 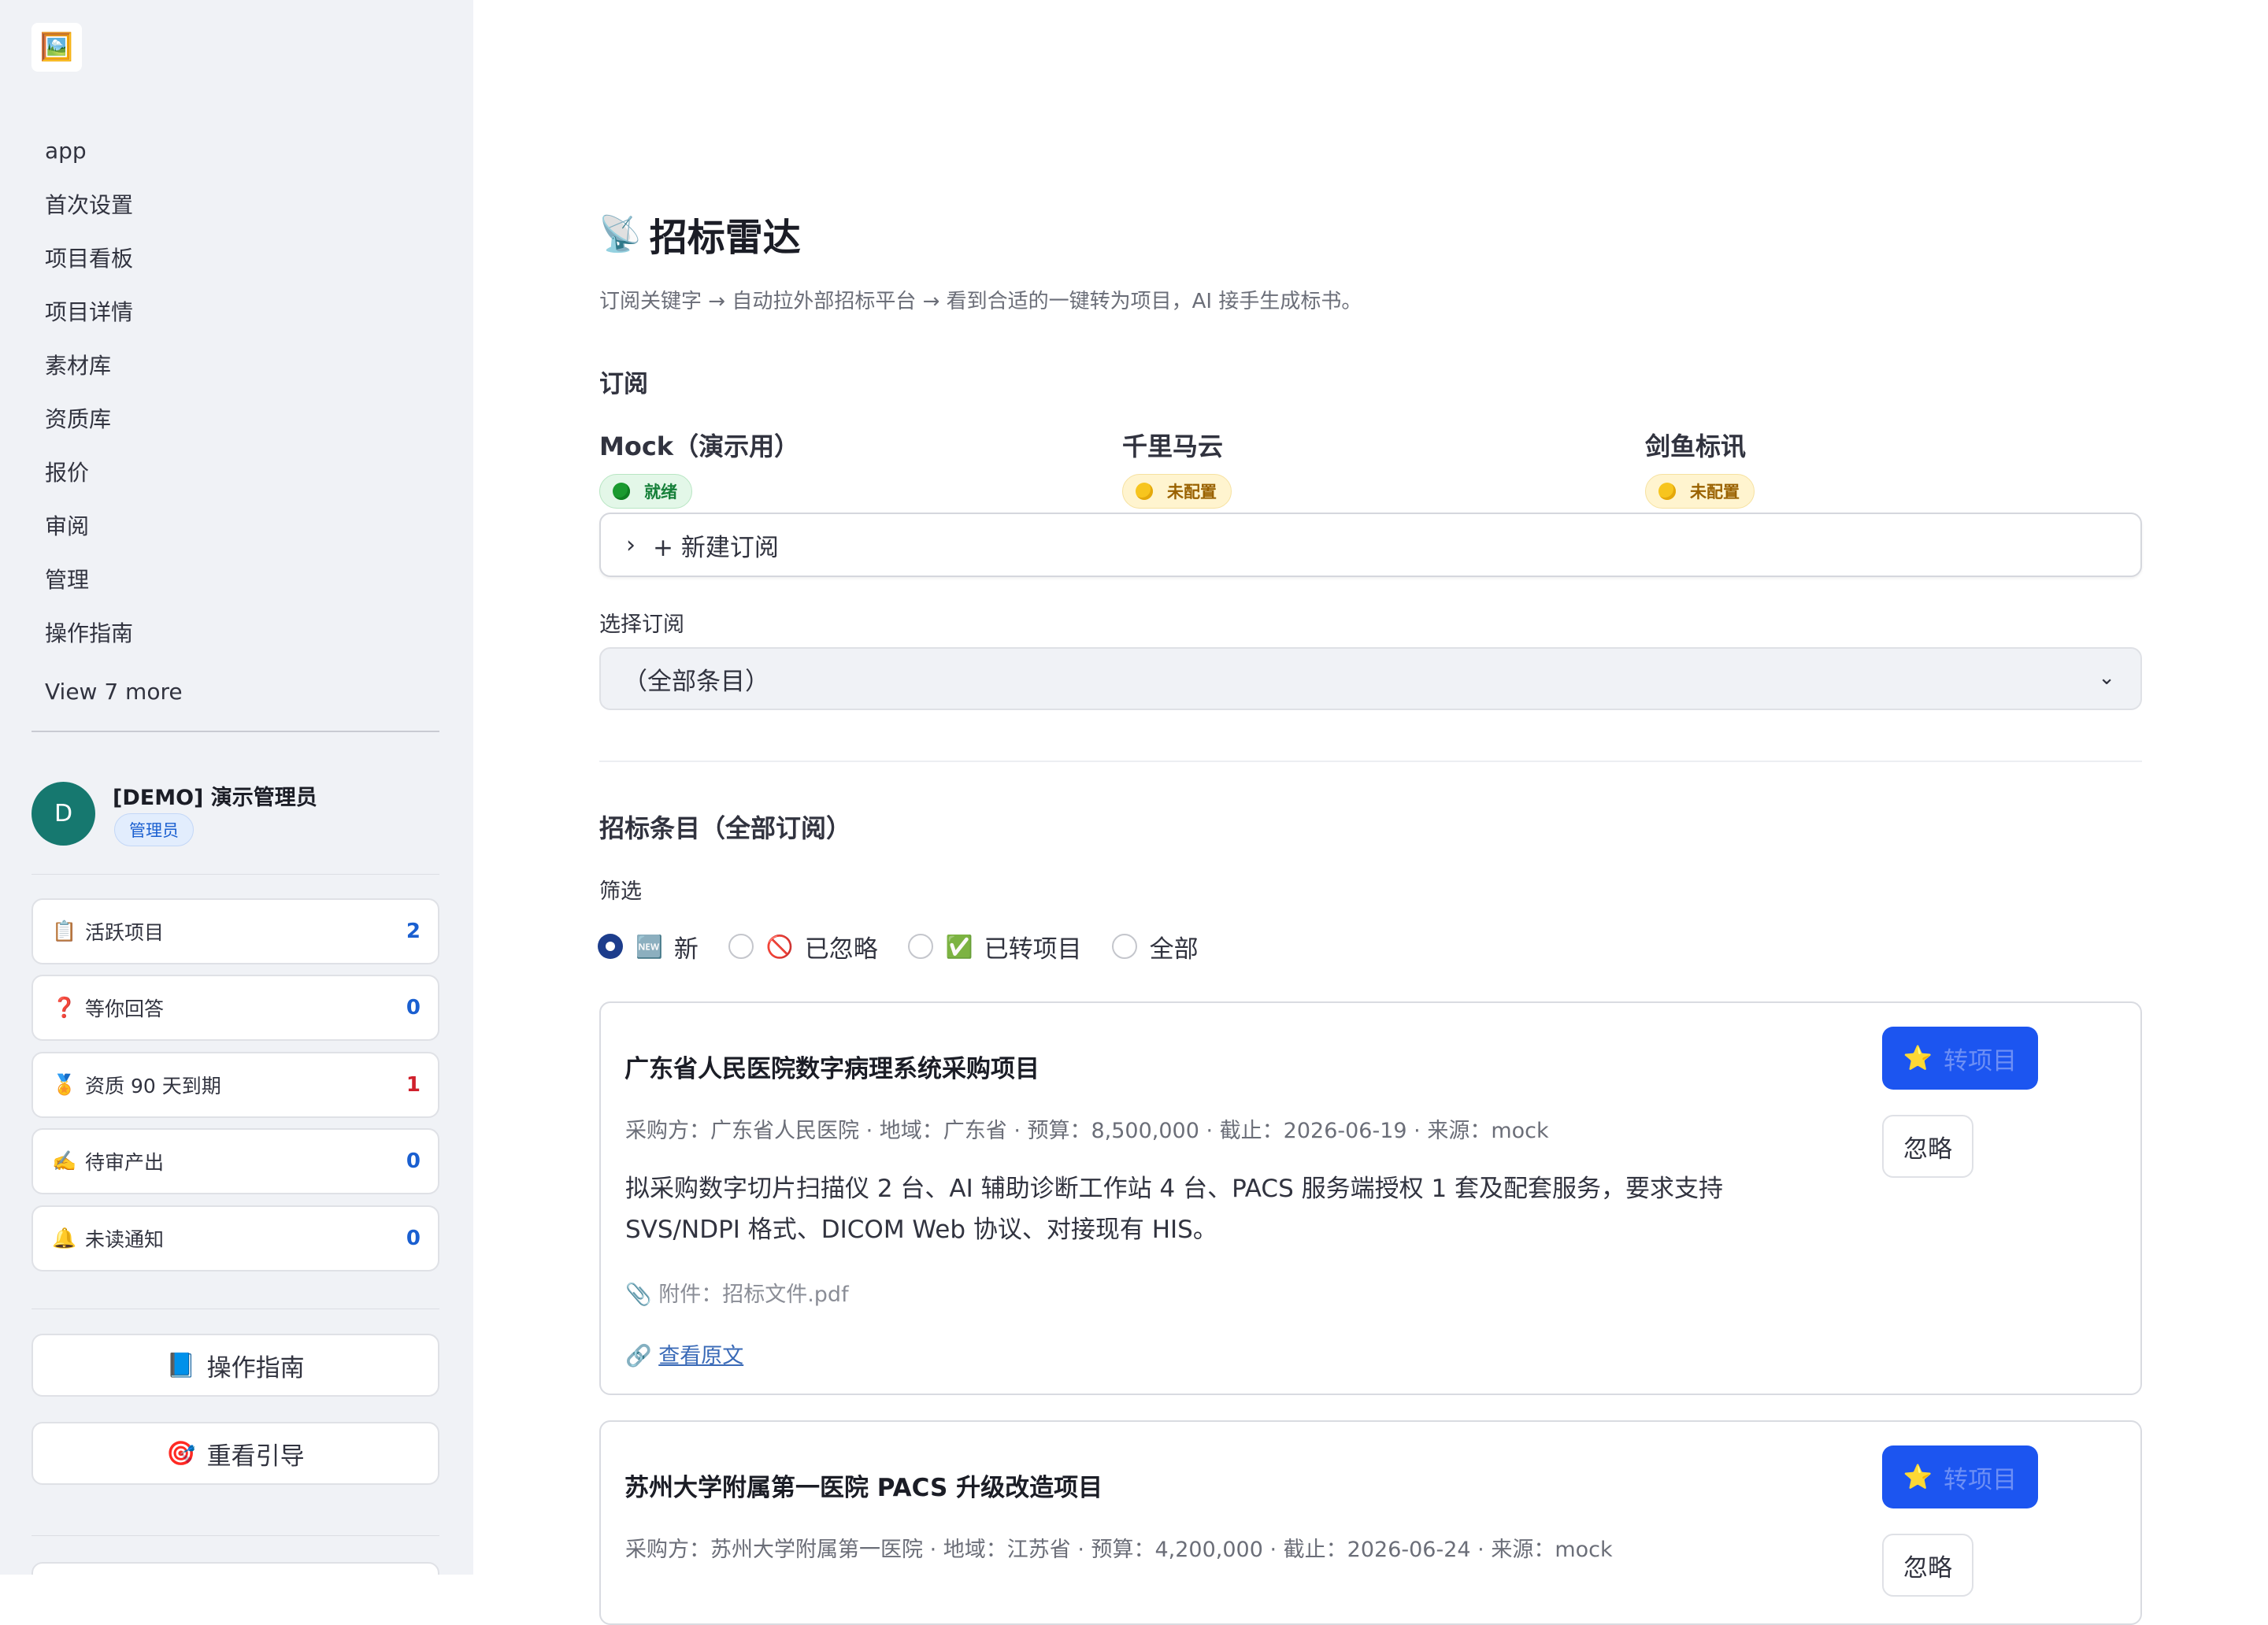 What do you see at coordinates (1174, 949) in the screenshot?
I see `filter-label-text: 全部` at bounding box center [1174, 949].